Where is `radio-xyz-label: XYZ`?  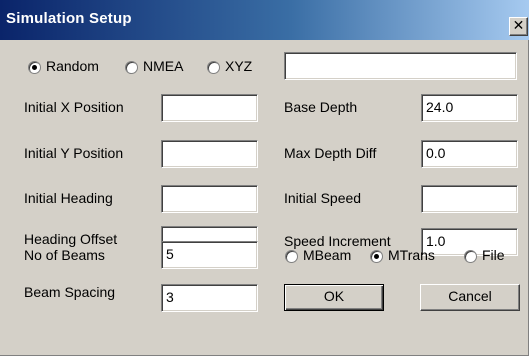
radio-xyz-label: XYZ is located at coordinates (238, 66).